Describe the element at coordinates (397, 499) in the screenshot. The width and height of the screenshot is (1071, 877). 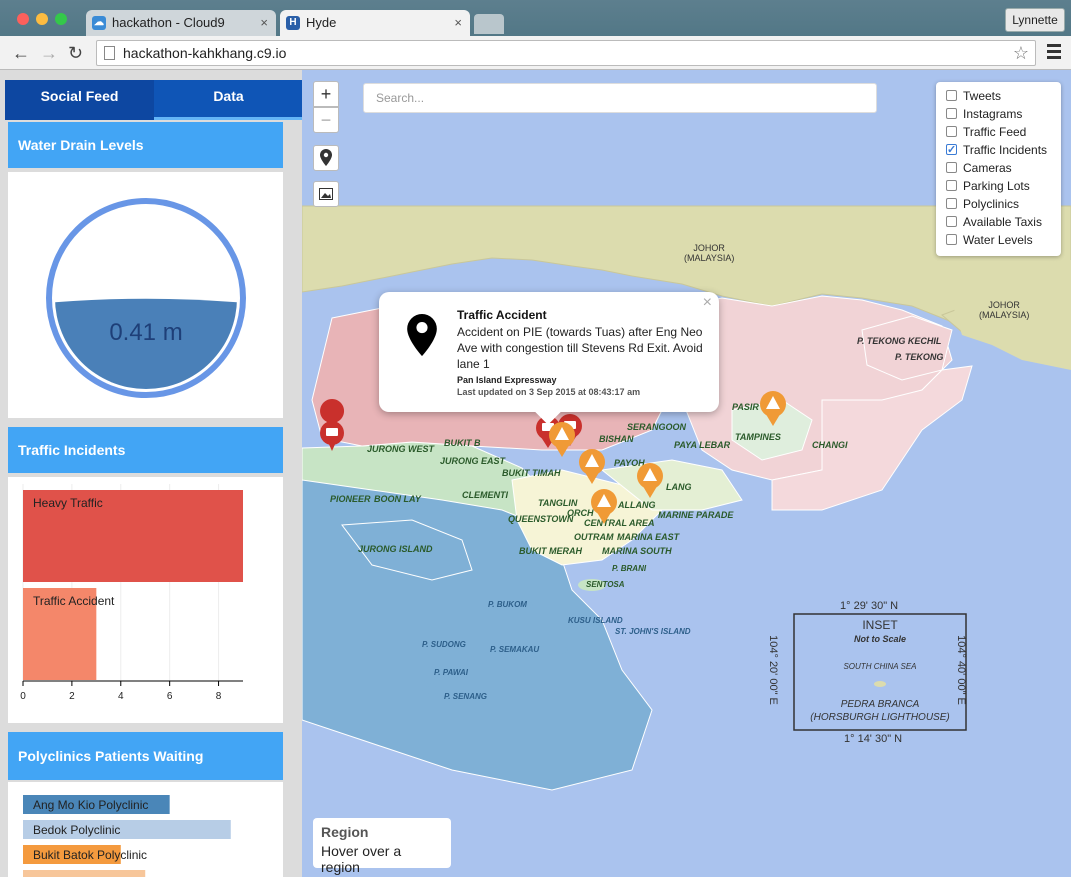
I see `label-boon-lay: BOON LAY` at that location.